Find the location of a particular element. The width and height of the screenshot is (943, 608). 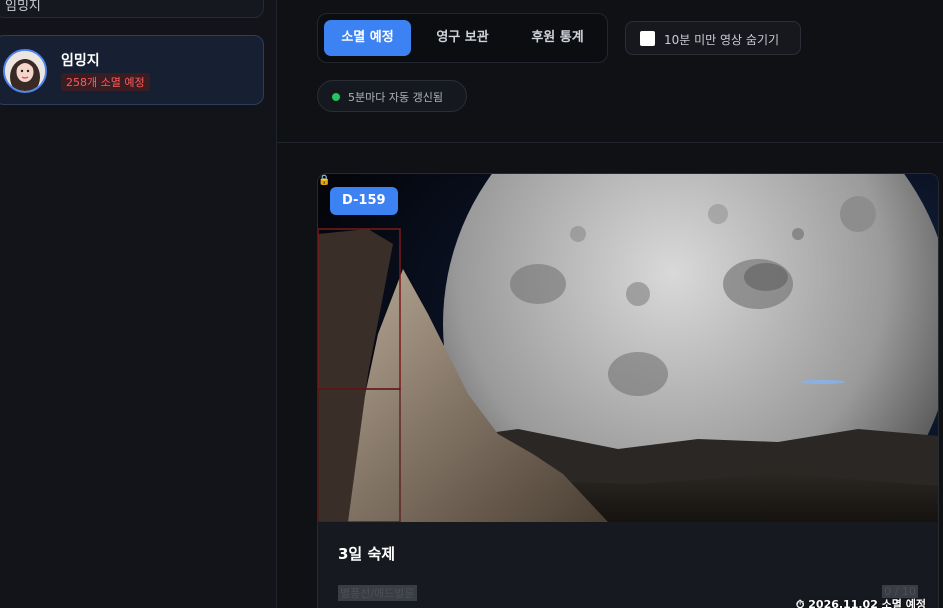

auto-refresh-status: 5분마다 자동 갱신됨 is located at coordinates (392, 96).